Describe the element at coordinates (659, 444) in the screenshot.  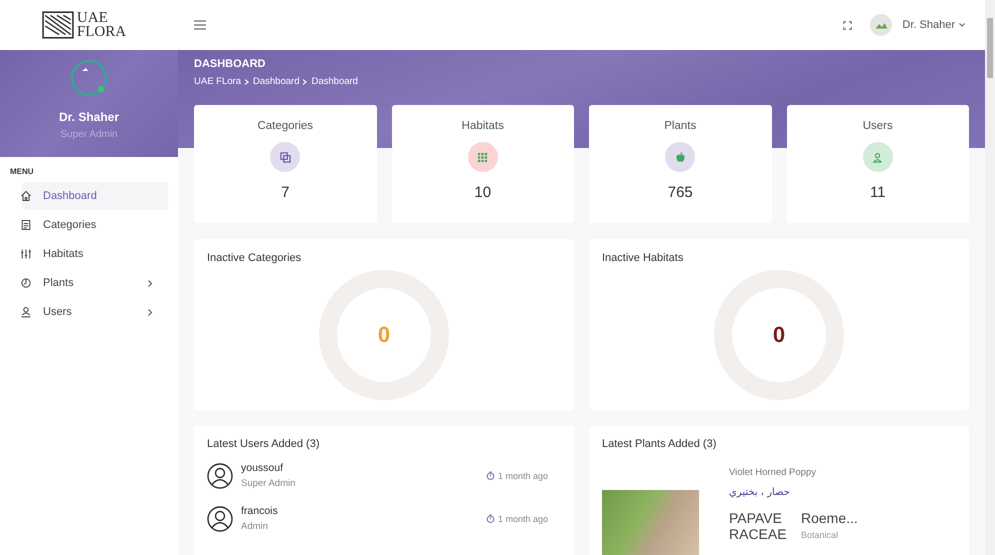
I see `card-title: Latest Plants Added (3)` at that location.